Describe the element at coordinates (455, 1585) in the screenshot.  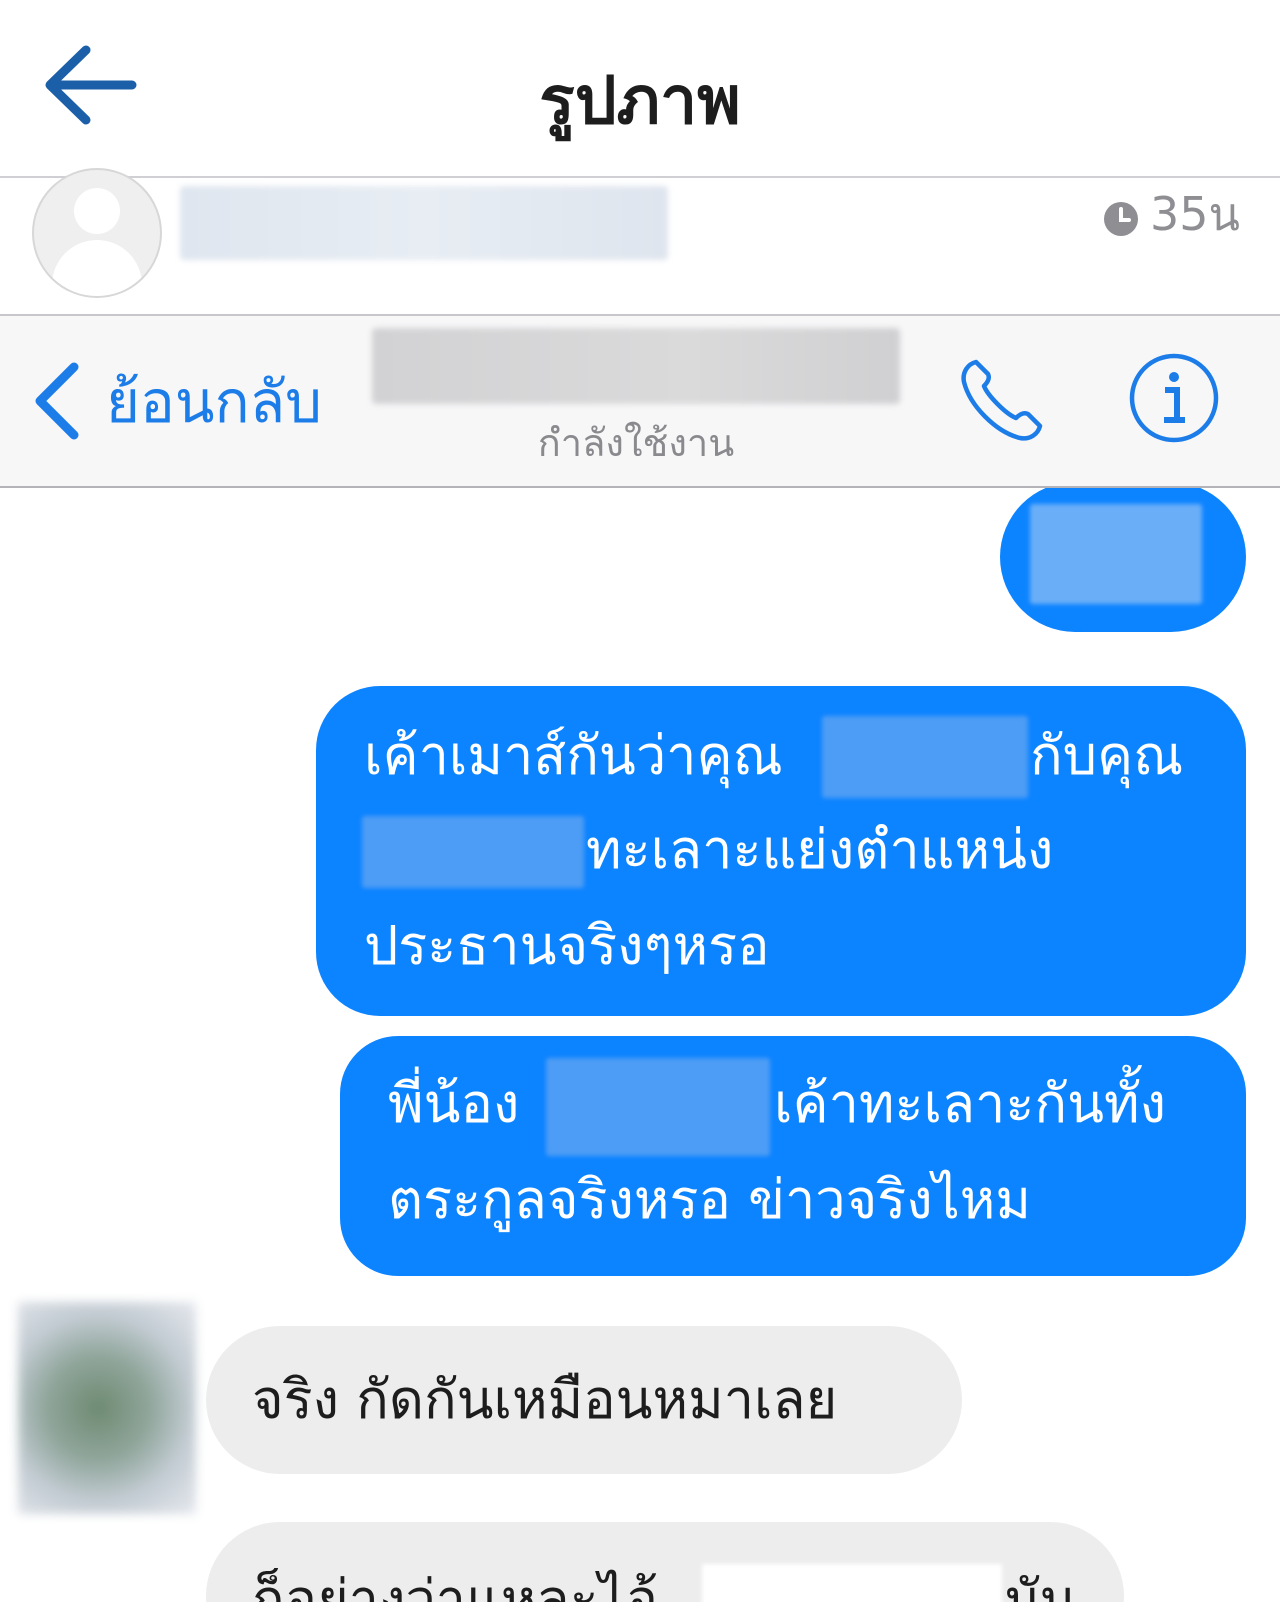
I see `message-text: ก็อย่างว่าแหละไอ้` at that location.